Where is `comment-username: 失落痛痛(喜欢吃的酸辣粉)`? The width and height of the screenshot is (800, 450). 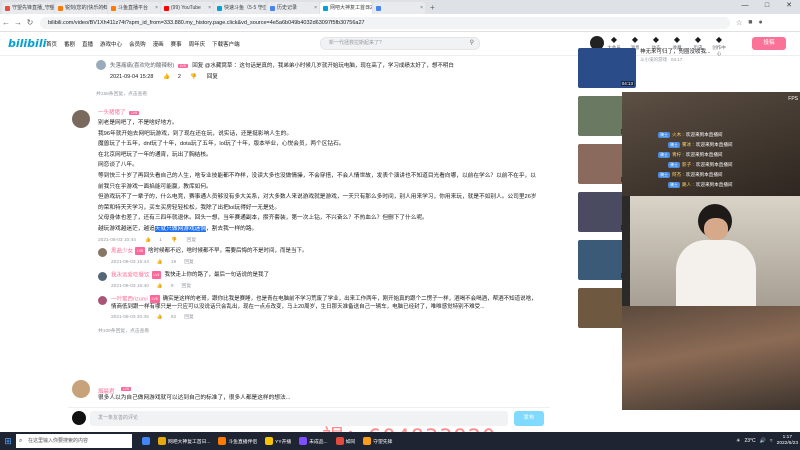
comment-username: 失落痛痛(喜欢吃的酸辣粉) is located at coordinates (142, 66).